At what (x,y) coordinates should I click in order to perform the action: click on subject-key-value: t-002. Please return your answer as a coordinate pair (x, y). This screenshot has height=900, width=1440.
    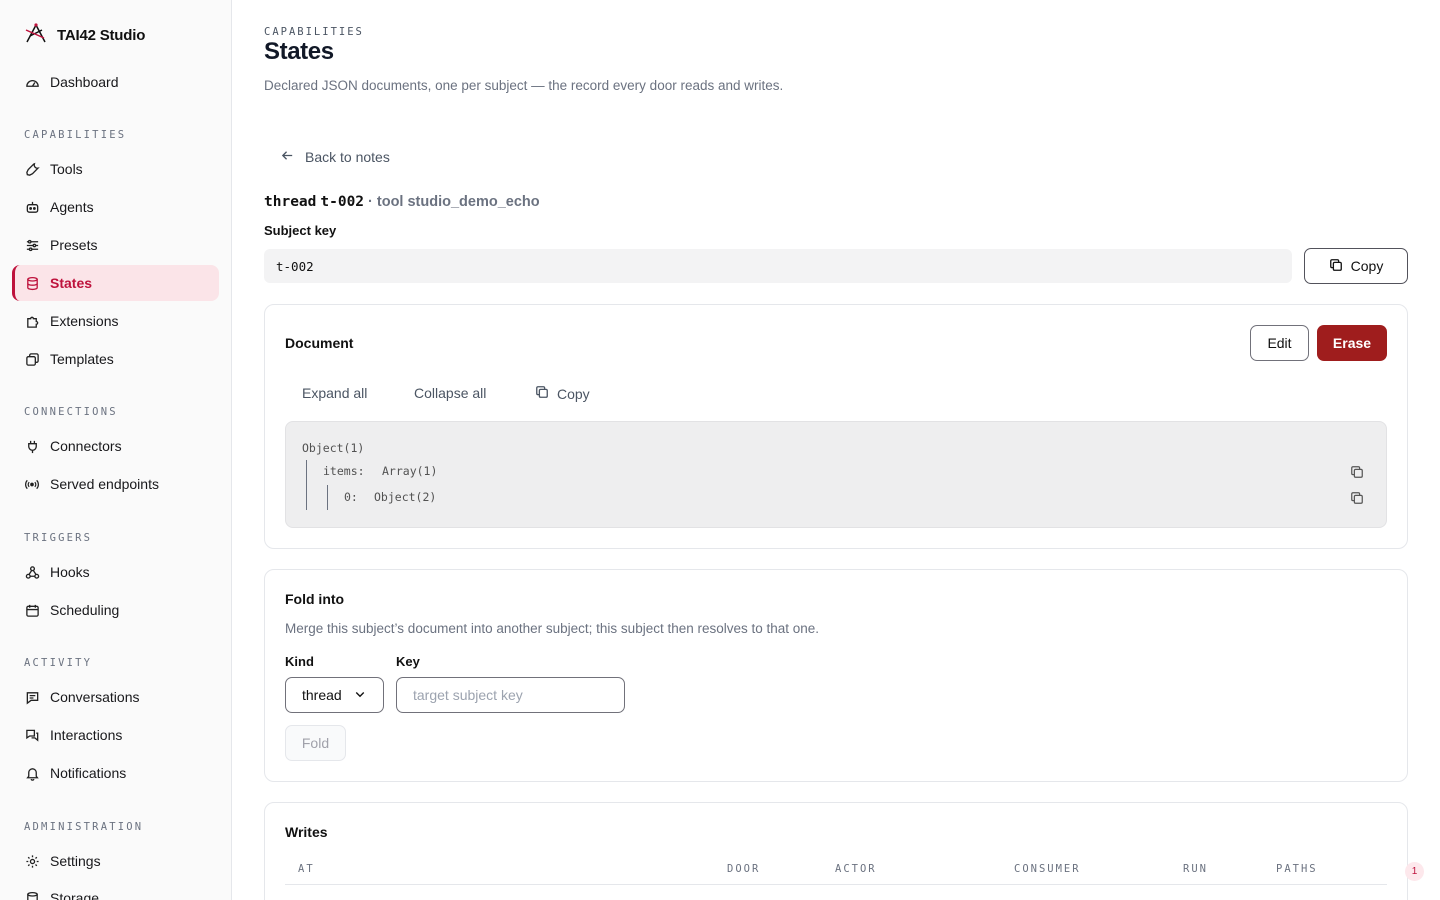
    Looking at the image, I should click on (295, 266).